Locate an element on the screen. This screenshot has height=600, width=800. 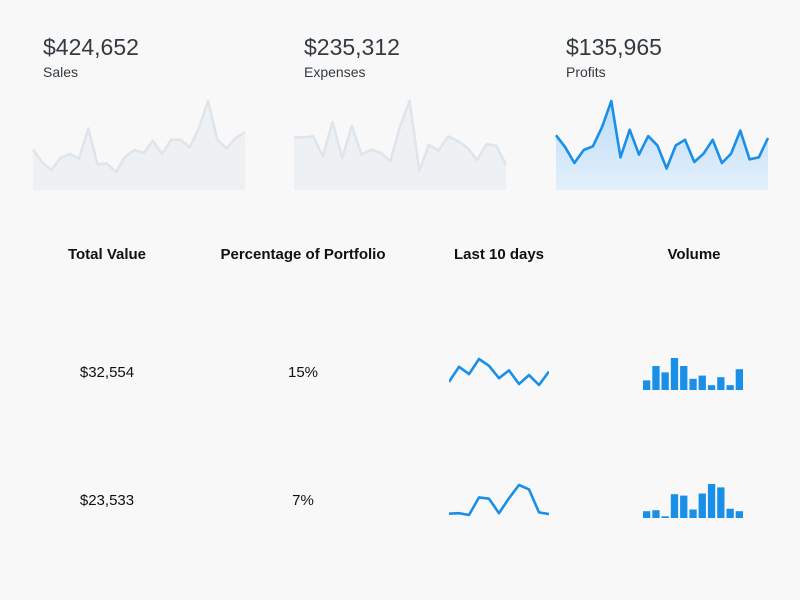
kpi-label: Profits is located at coordinates (586, 72).